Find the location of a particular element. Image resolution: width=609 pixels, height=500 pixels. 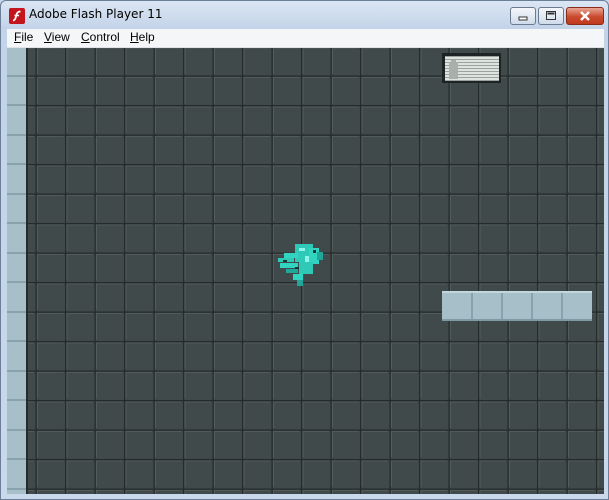

menu-control: Control is located at coordinates (100, 37).